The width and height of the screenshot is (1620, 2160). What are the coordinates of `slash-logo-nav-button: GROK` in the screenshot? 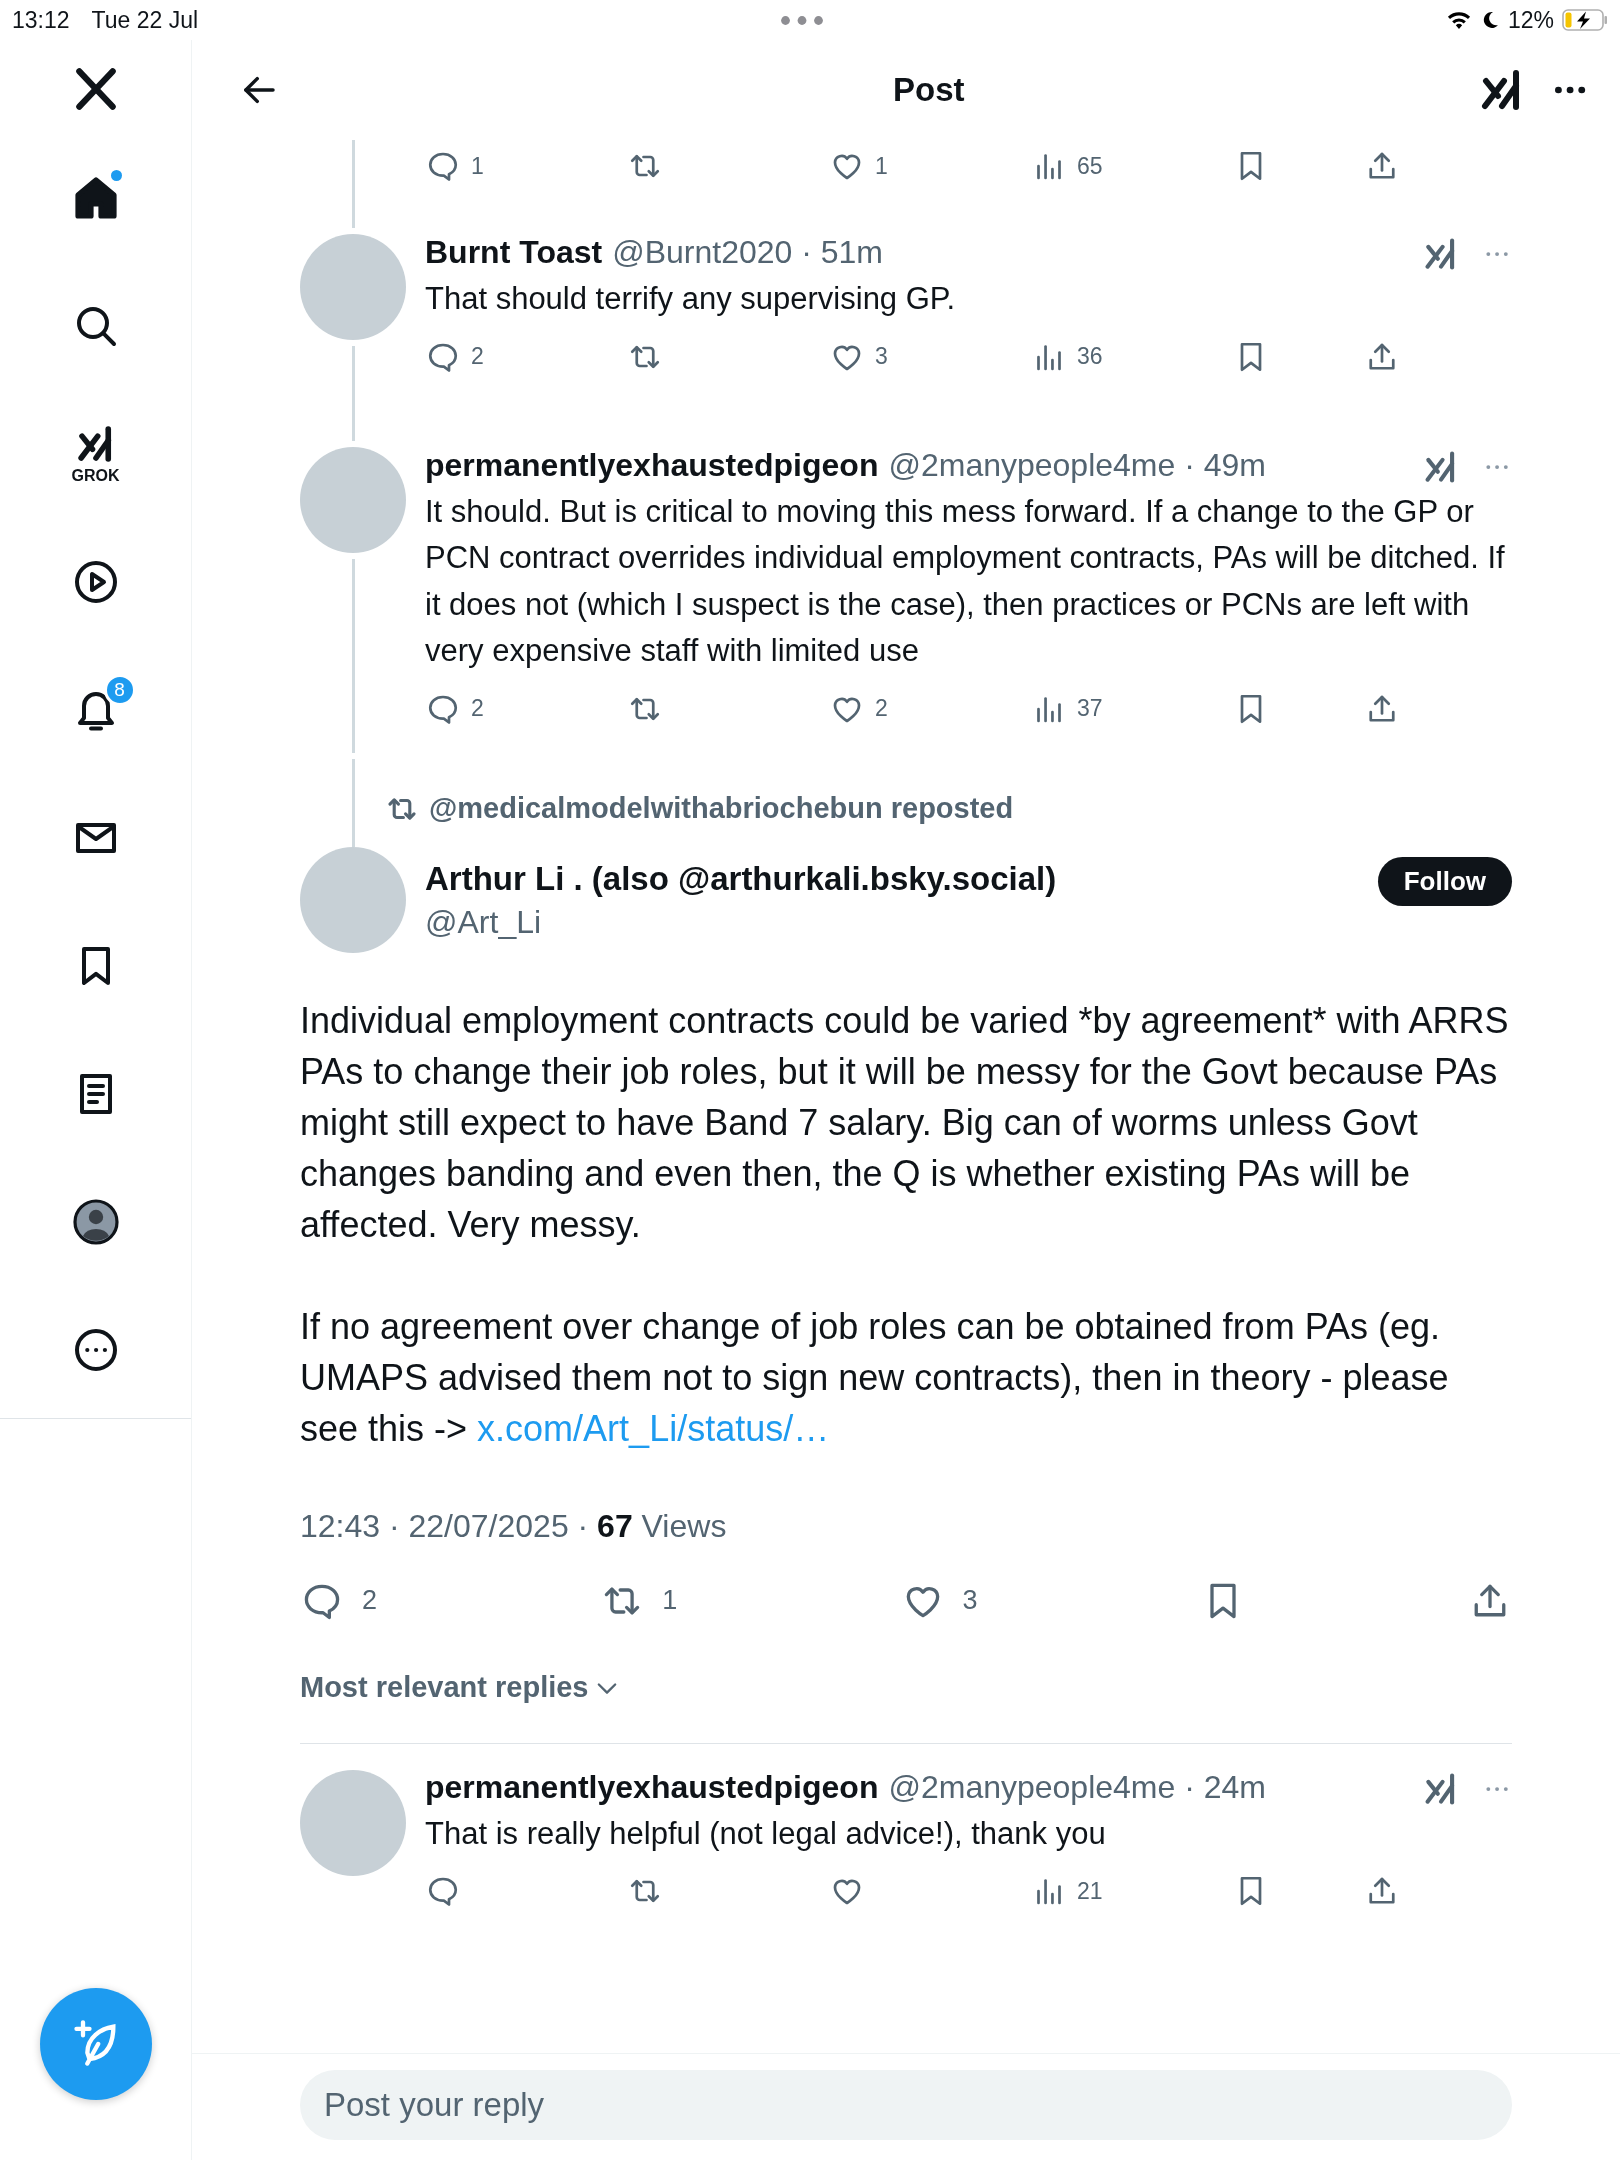 It's located at (95, 454).